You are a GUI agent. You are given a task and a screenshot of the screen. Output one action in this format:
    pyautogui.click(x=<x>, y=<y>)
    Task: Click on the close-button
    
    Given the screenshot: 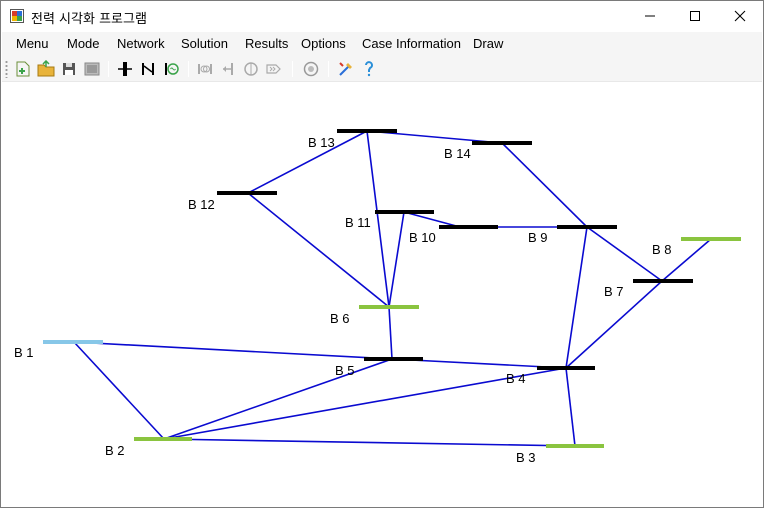 What is the action you would take?
    pyautogui.click(x=740, y=16)
    